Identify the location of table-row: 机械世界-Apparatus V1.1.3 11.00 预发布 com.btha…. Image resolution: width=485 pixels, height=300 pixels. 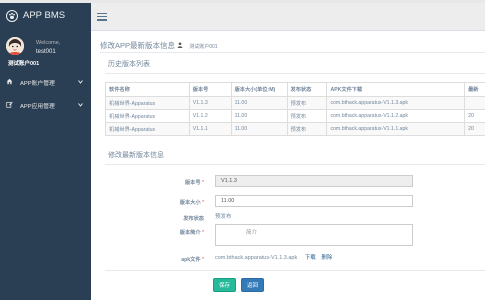
(295, 103).